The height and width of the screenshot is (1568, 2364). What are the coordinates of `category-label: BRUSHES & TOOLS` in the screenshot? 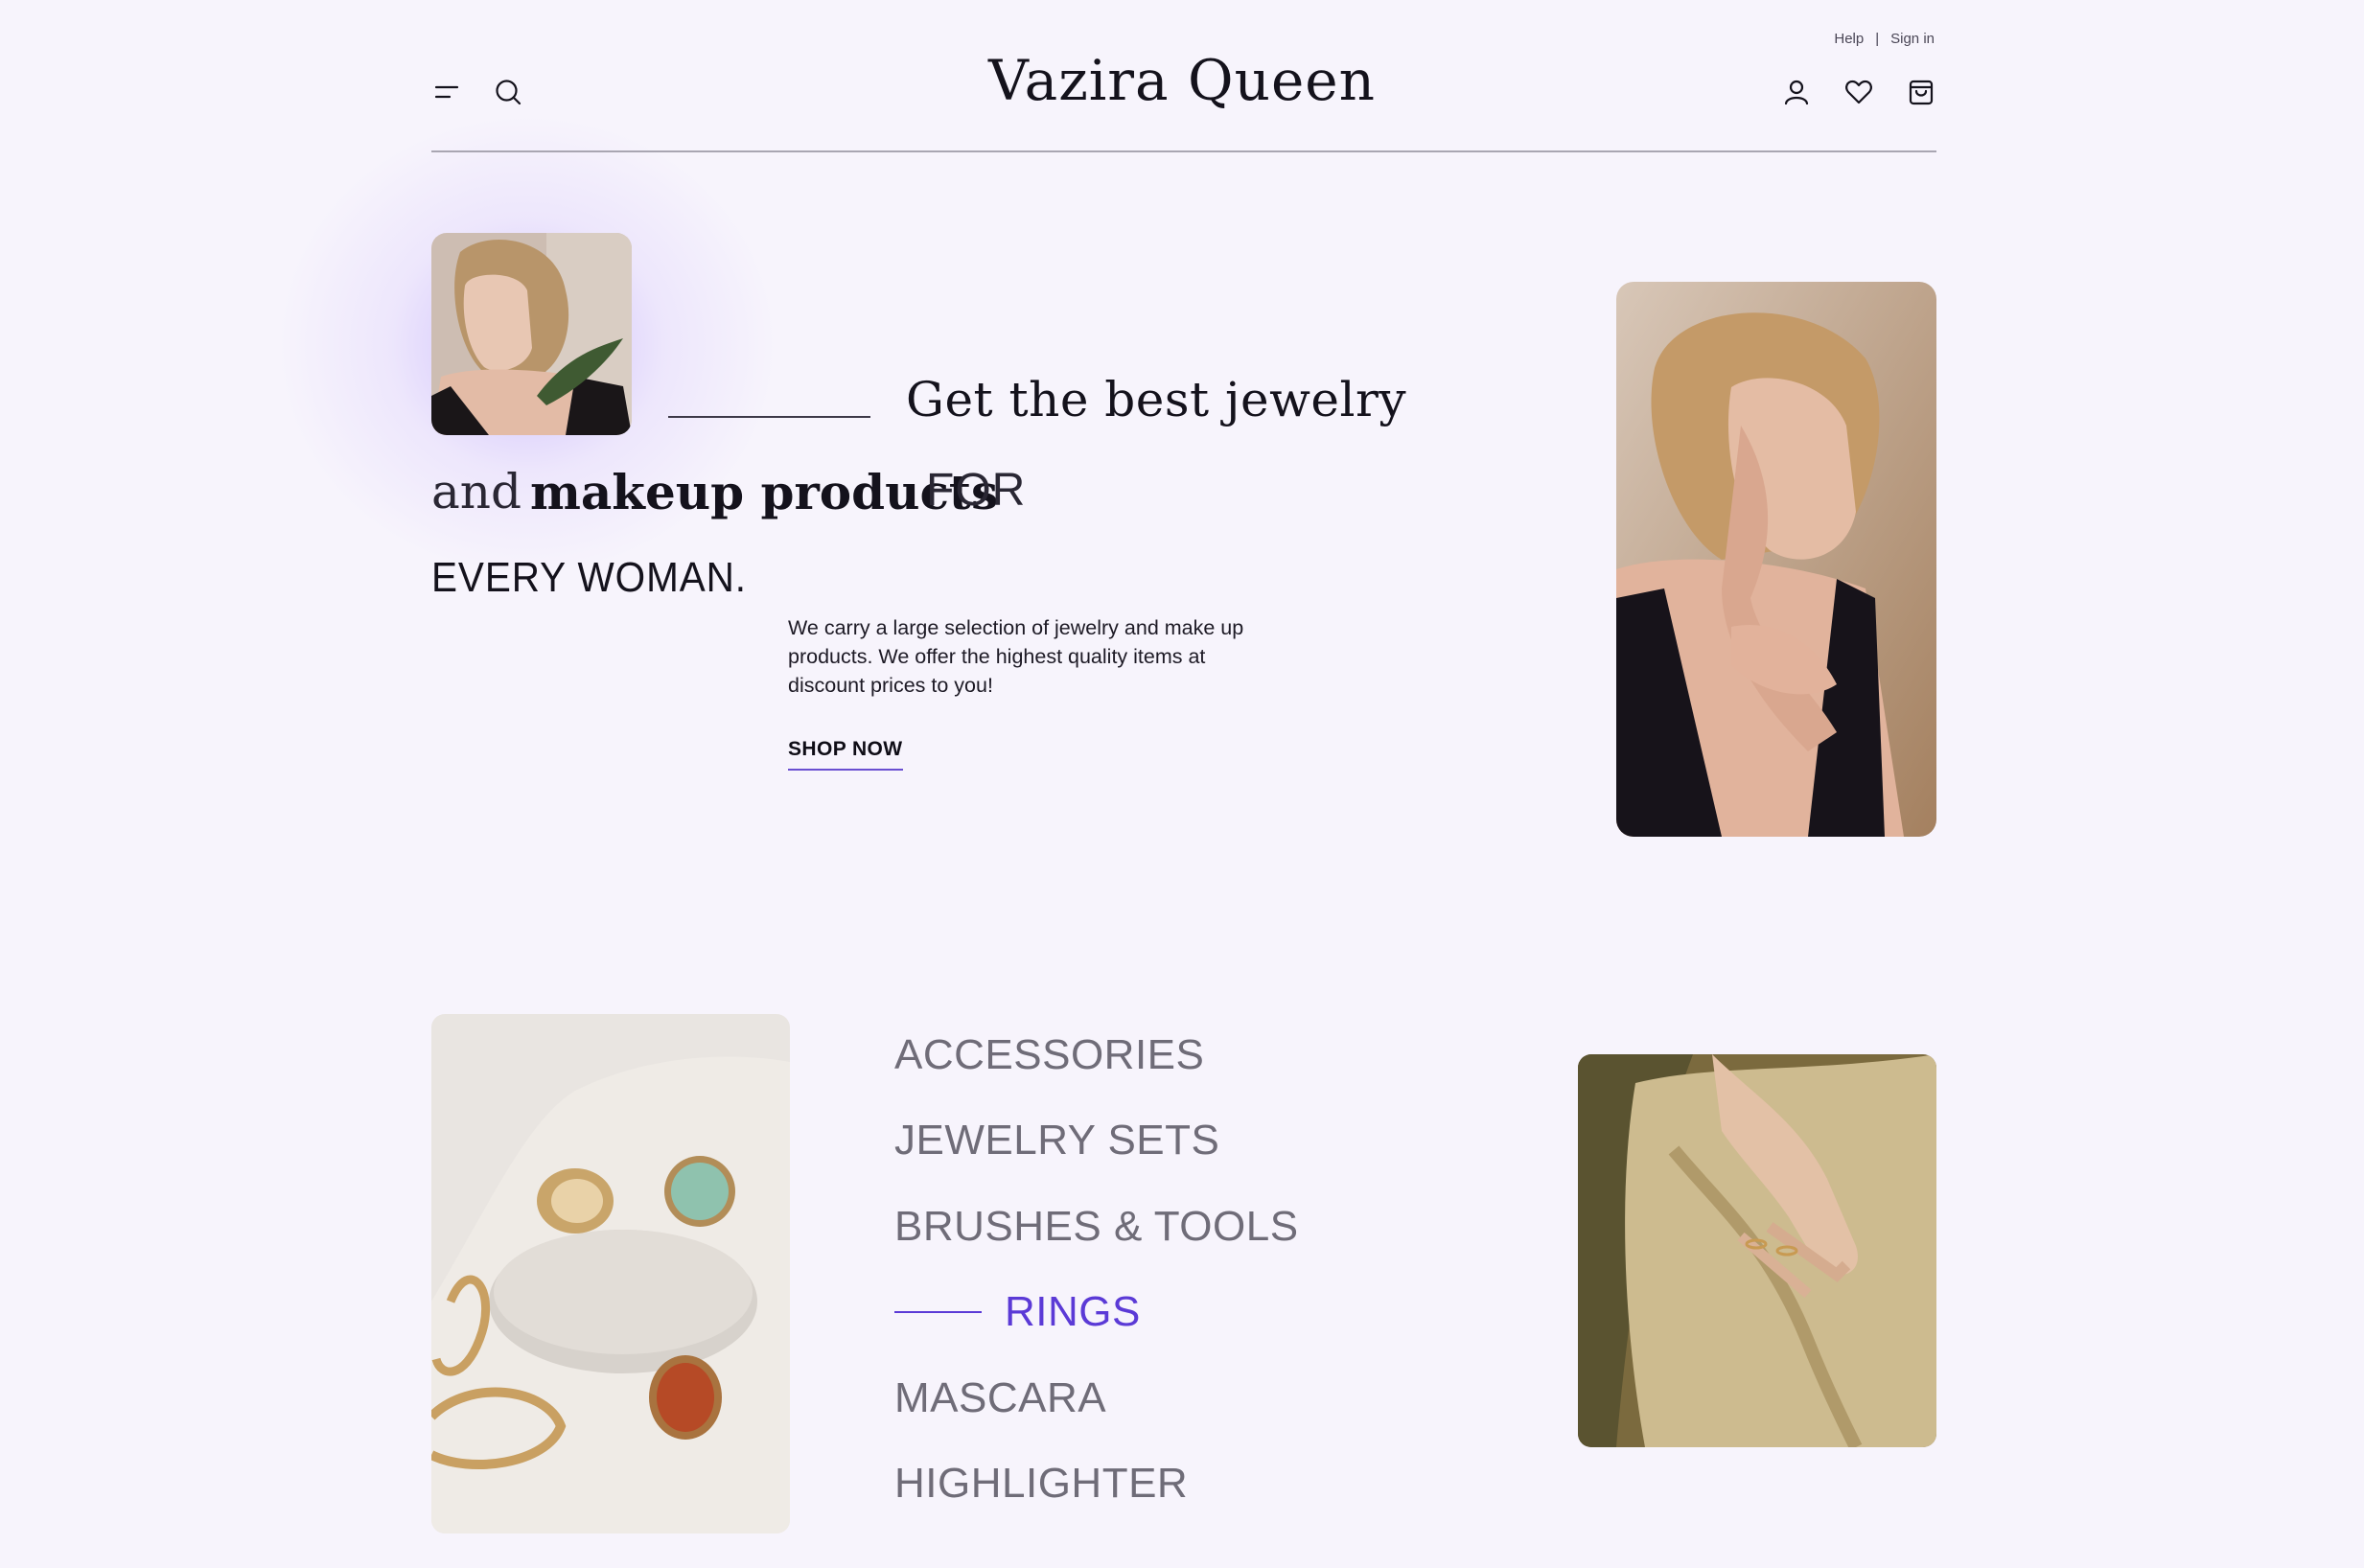 It's located at (1096, 1226).